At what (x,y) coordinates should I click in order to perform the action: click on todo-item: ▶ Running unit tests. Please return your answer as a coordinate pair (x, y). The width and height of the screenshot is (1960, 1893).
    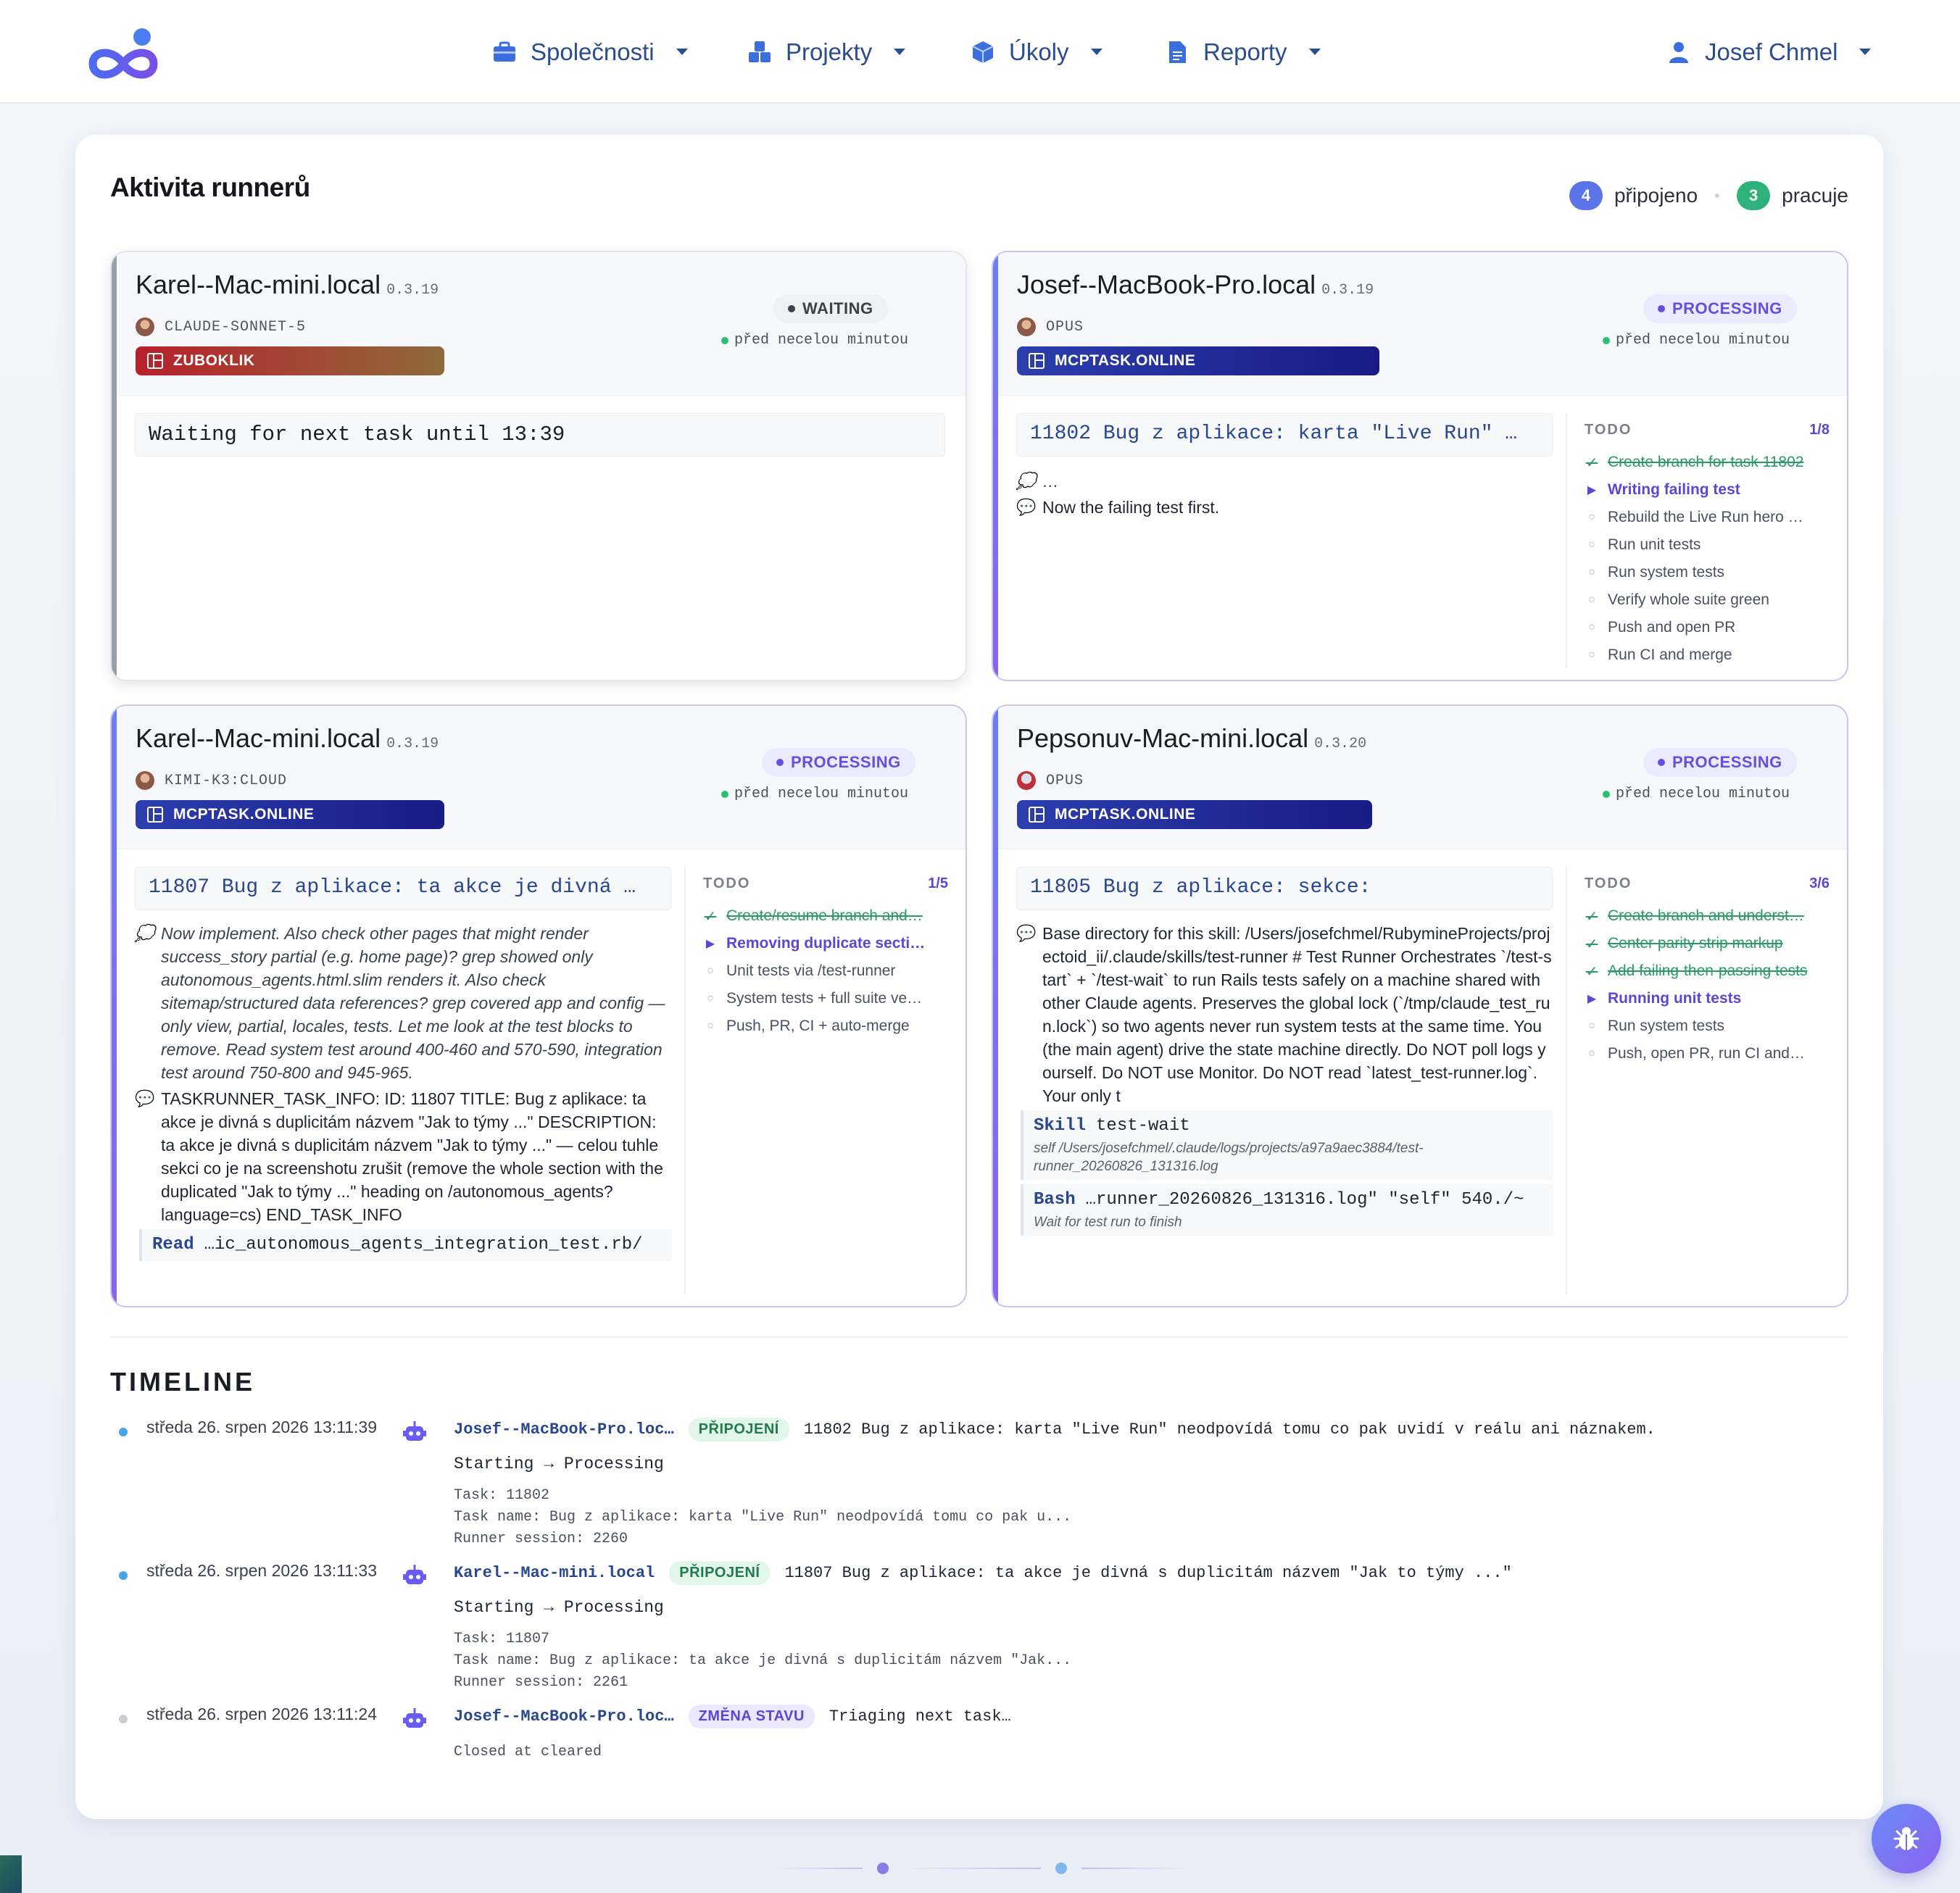
    Looking at the image, I should click on (1708, 998).